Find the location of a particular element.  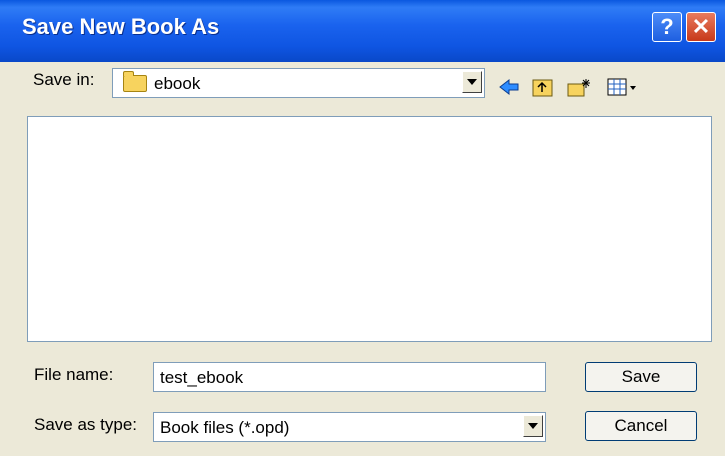

title-bar: Save New Book As ? ✕ is located at coordinates (362, 31).